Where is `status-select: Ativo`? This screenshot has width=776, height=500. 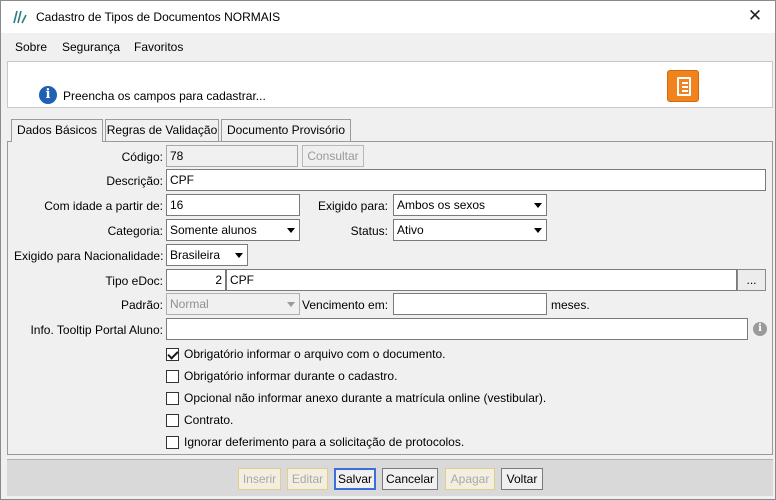
status-select: Ativo is located at coordinates (470, 230).